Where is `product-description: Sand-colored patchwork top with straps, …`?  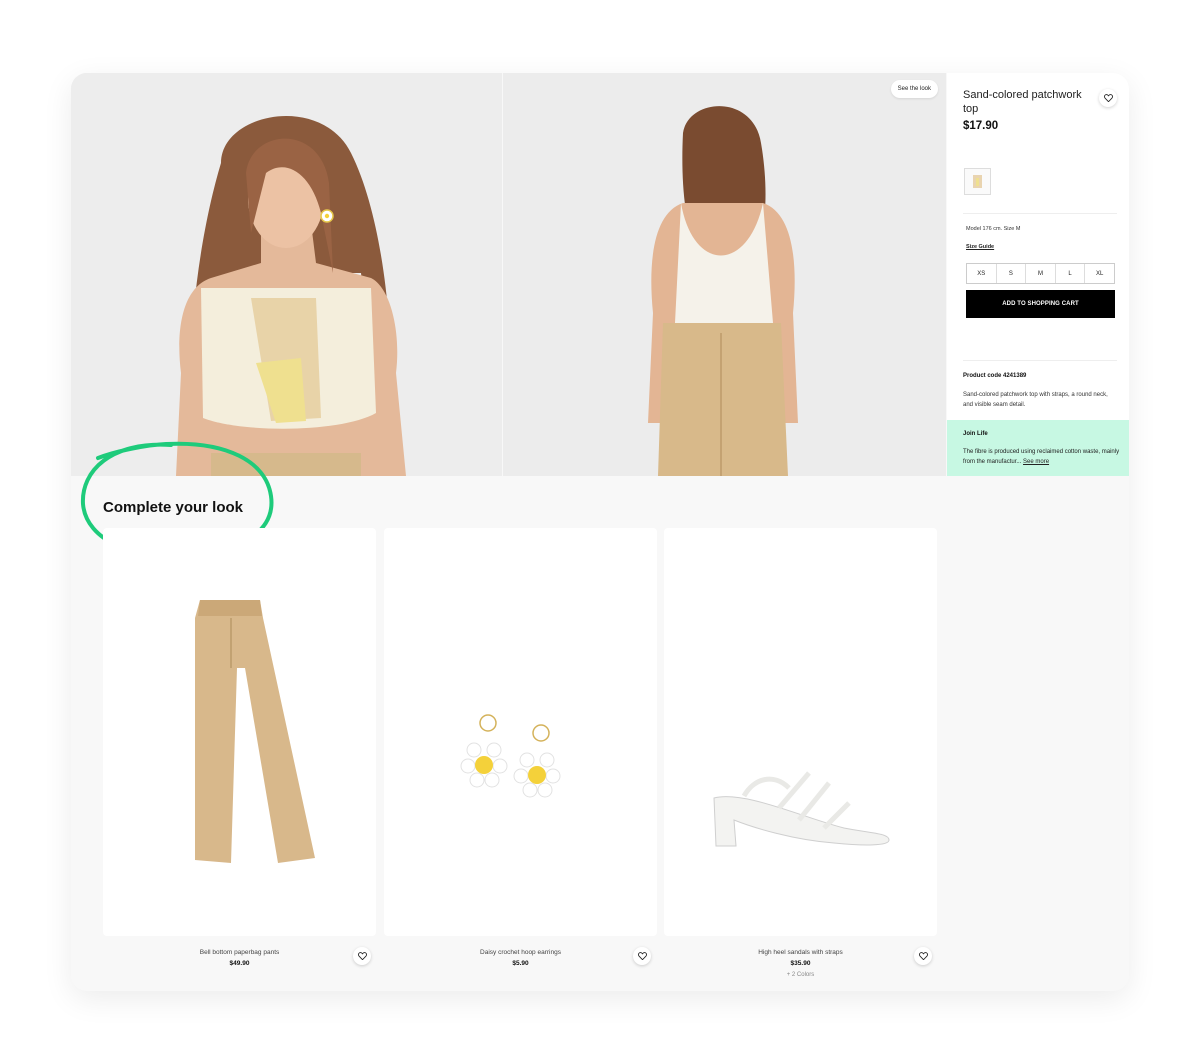
product-description: Sand-colored patchwork top with straps, … is located at coordinates (1035, 400).